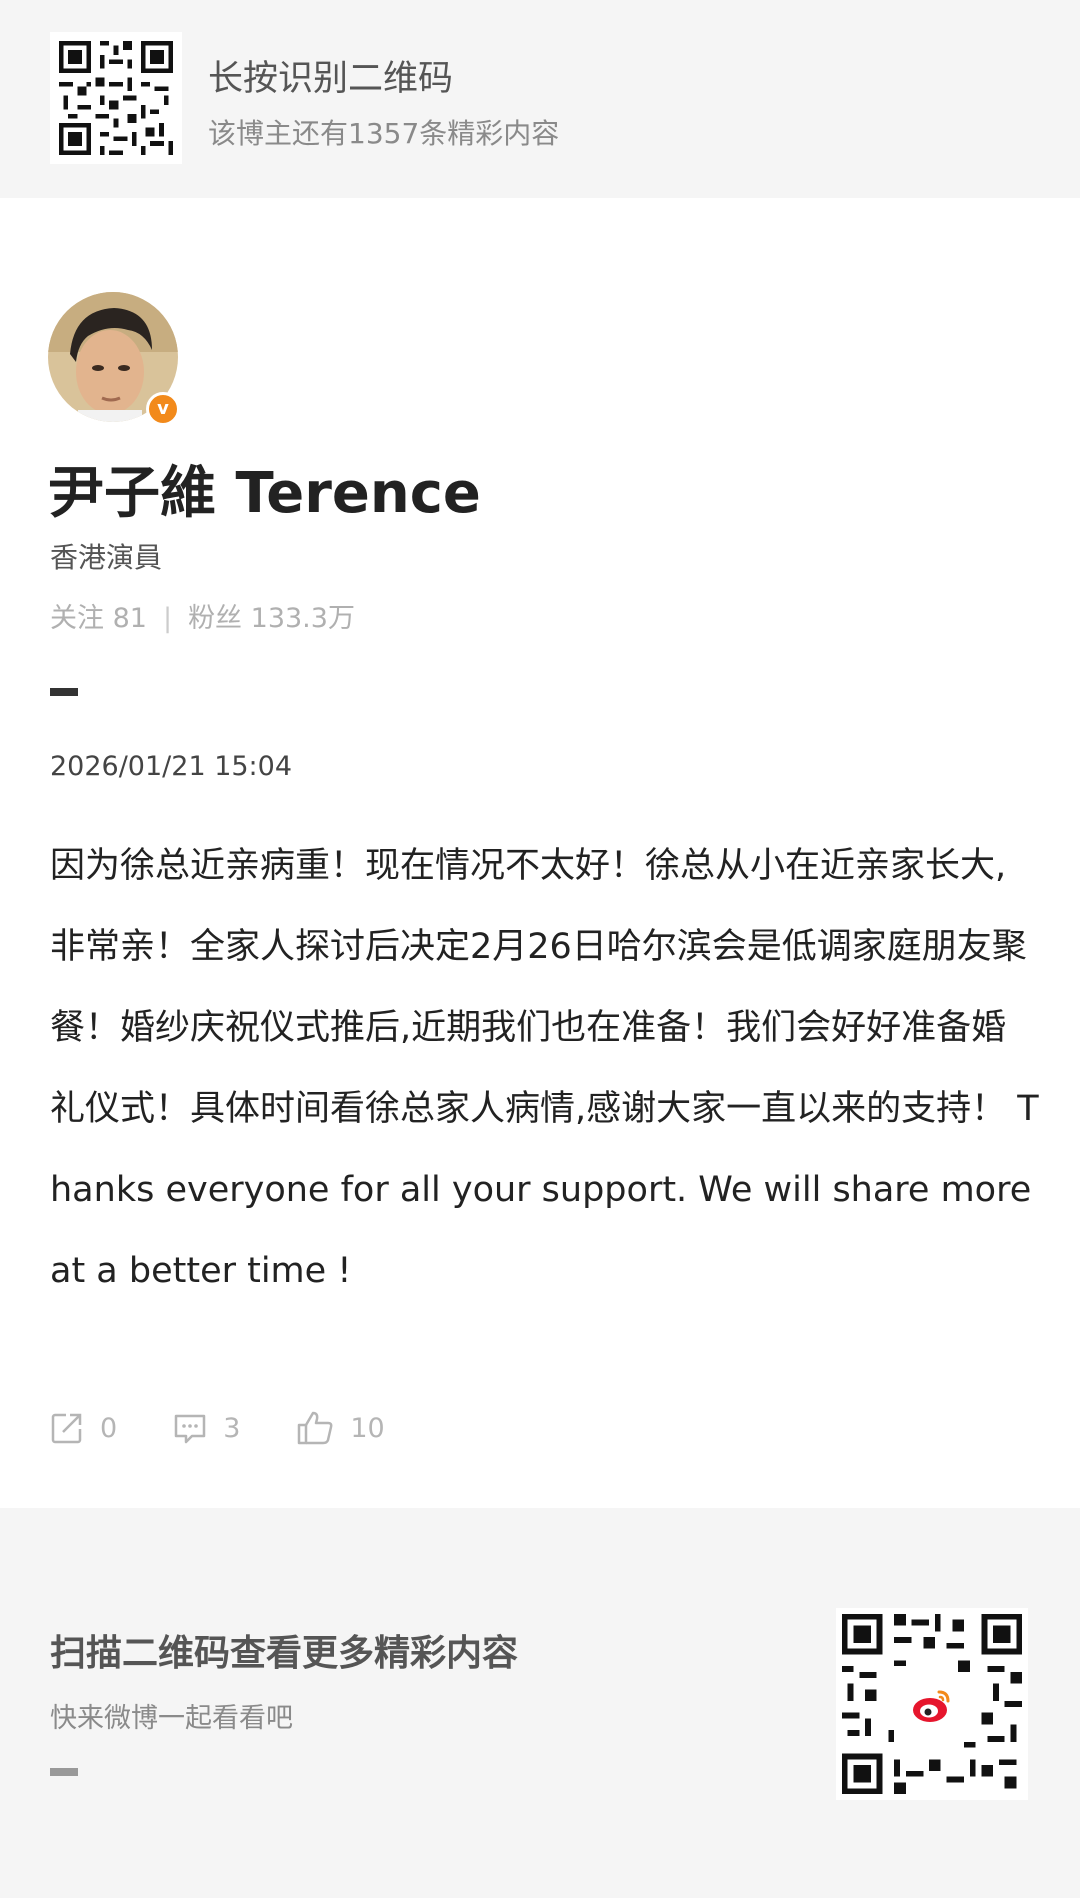  Describe the element at coordinates (171, 766) in the screenshot. I see `post-timestamp: 2026/01/21 15:04` at that location.